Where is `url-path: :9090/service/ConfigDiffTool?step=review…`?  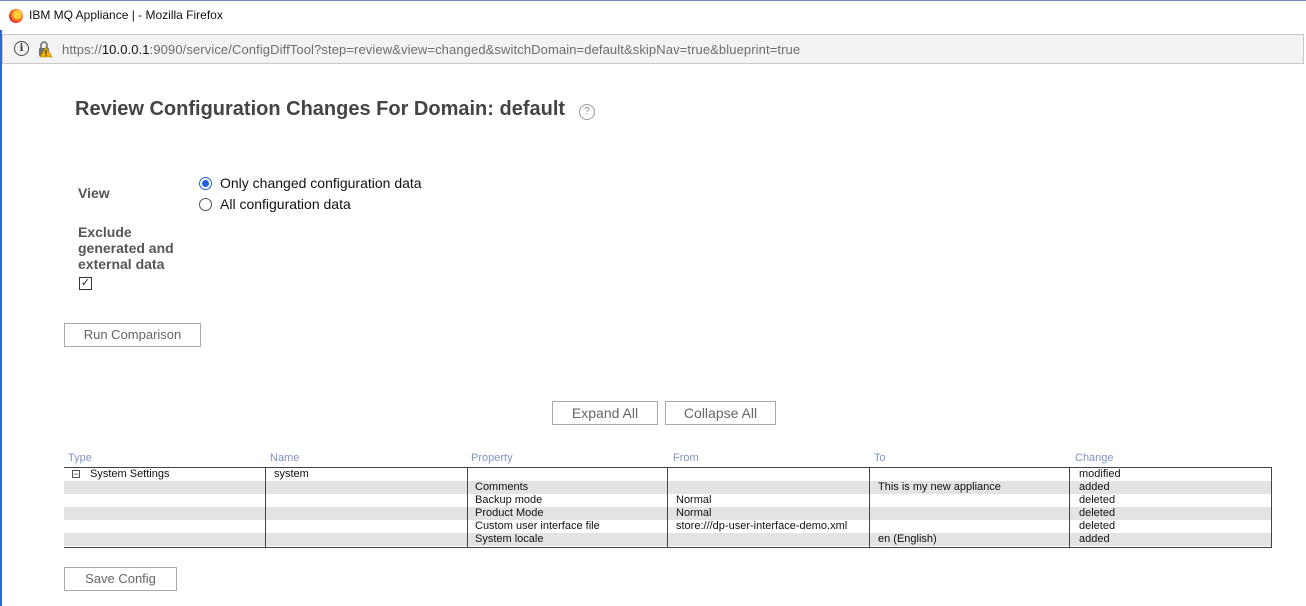 url-path: :9090/service/ConfigDiffTool?step=review… is located at coordinates (475, 49).